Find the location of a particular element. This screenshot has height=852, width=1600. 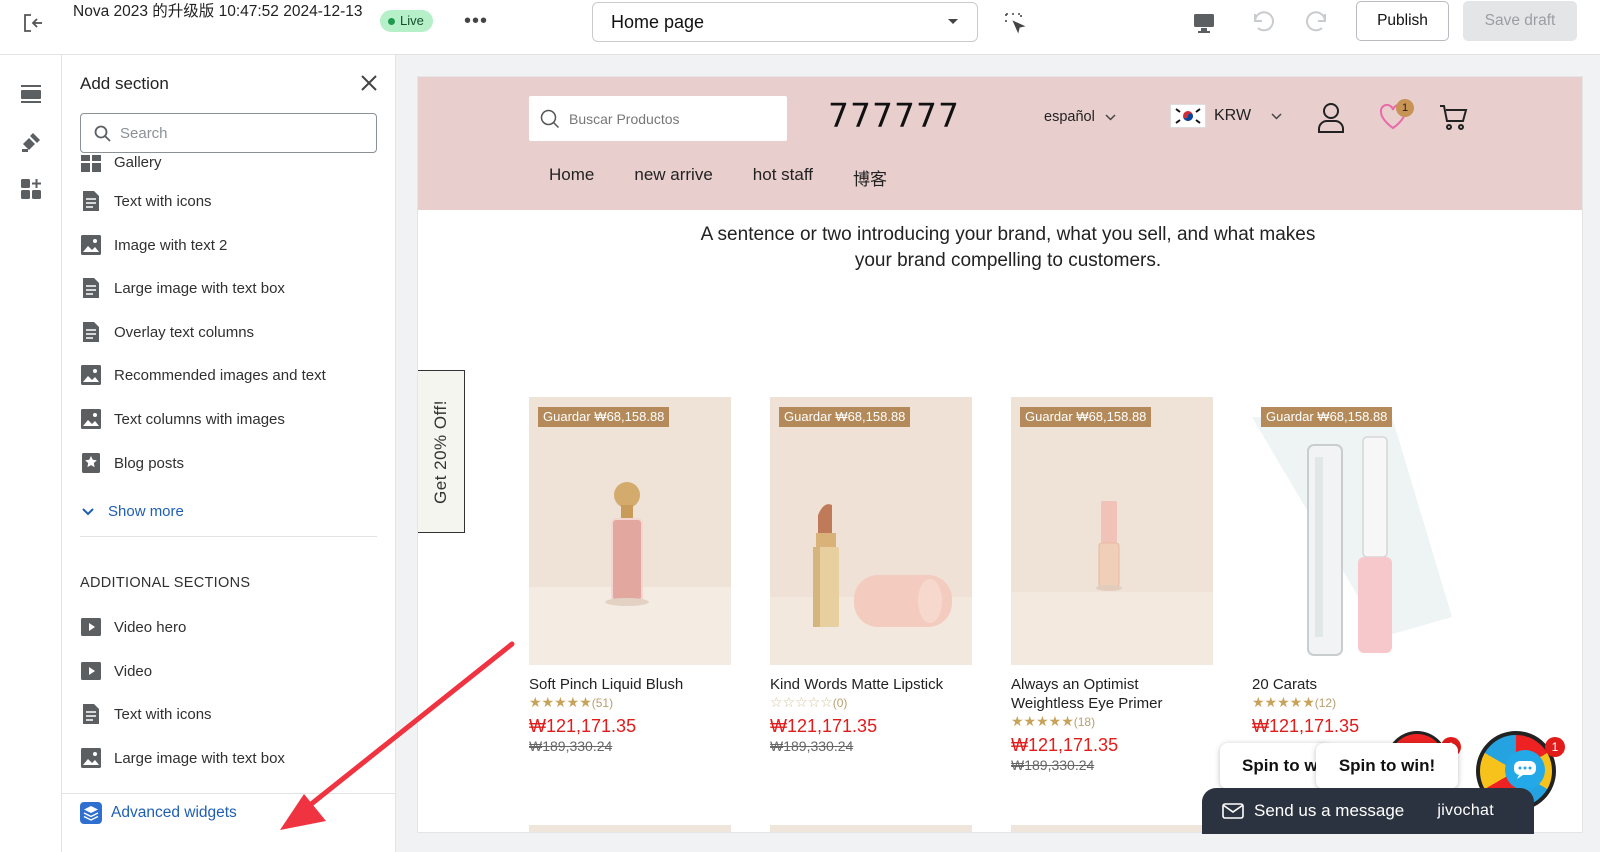

product-name: Always an Optimist Weightless Eye Primer is located at coordinates (1112, 694).